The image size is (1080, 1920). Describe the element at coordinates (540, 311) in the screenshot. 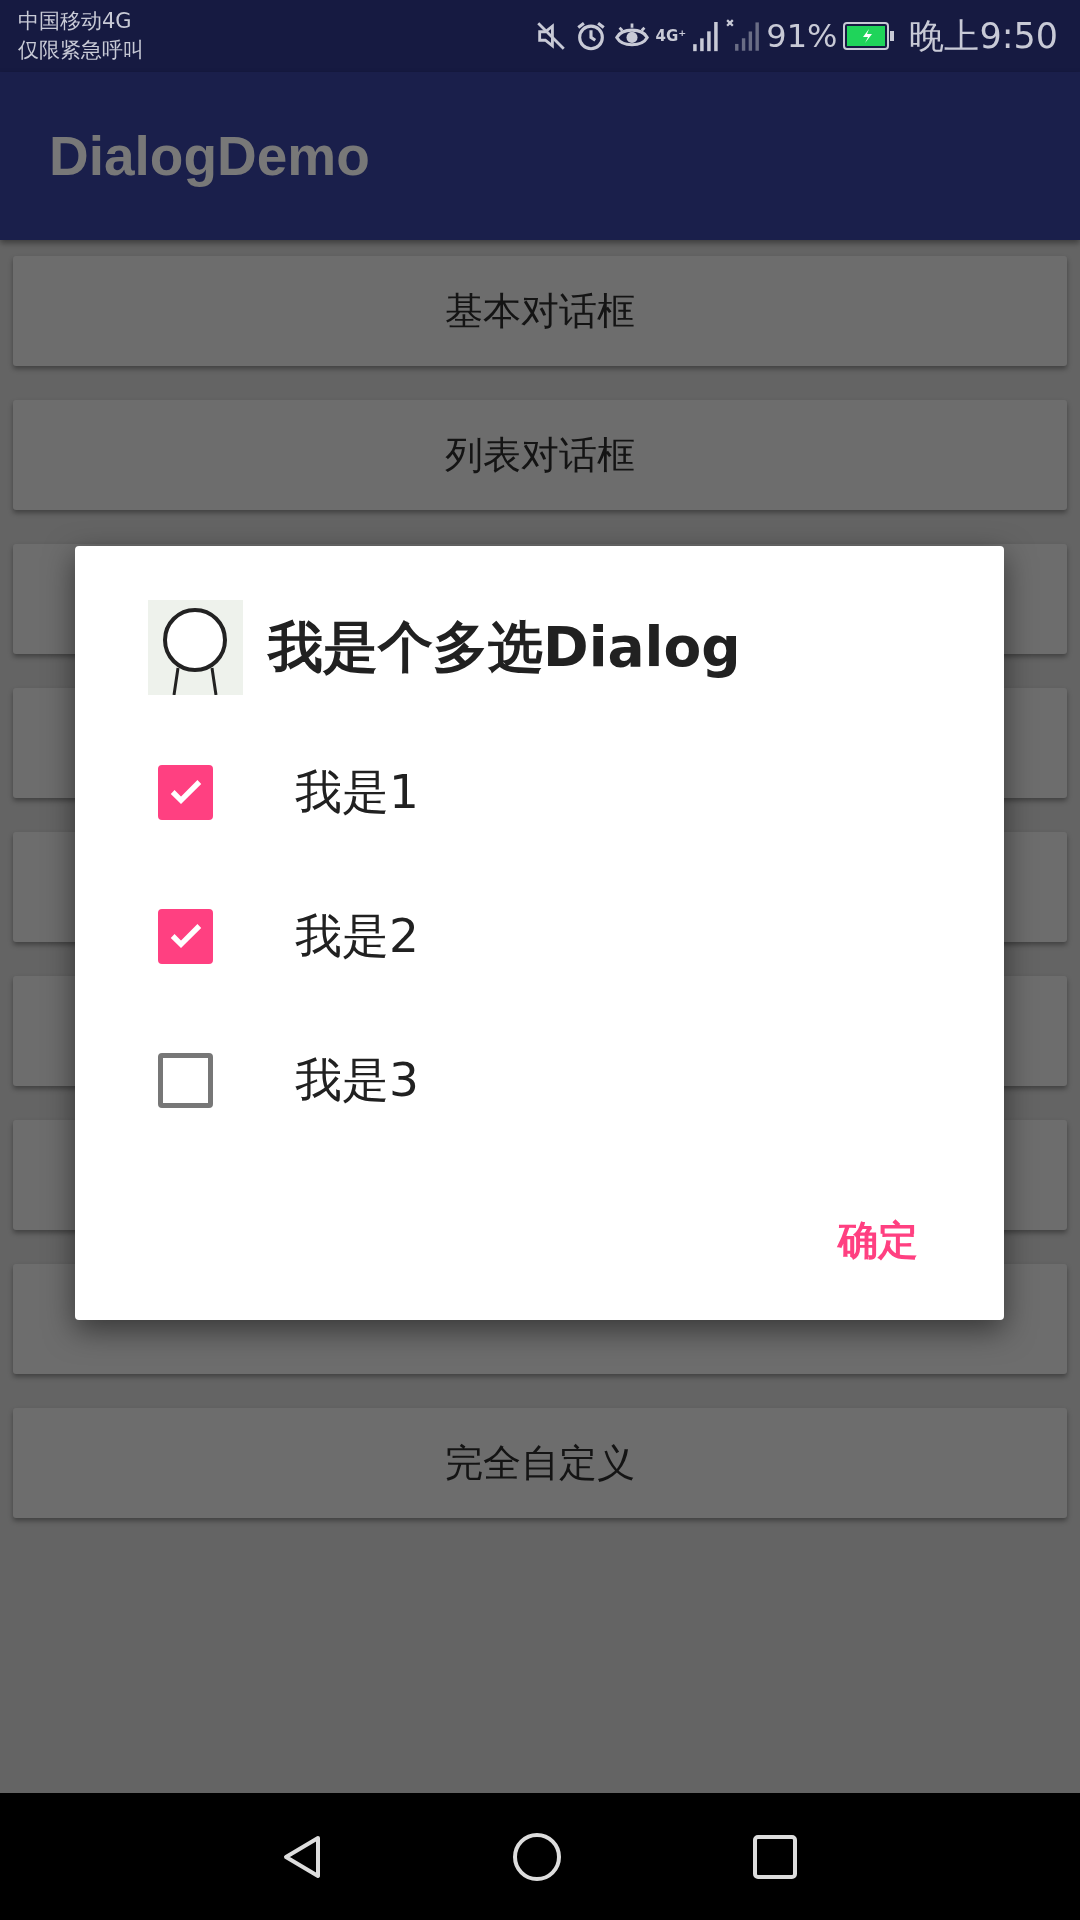

I see `menu-button: 基本对话框` at that location.